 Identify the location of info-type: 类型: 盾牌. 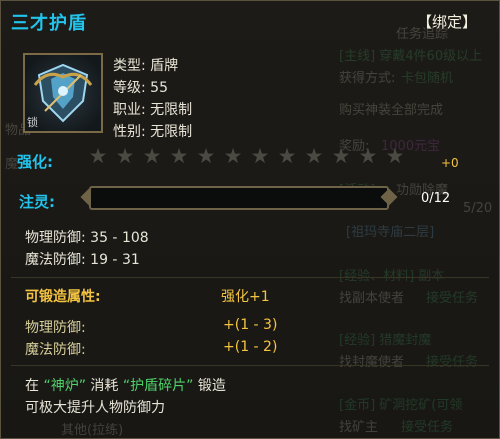
(145, 65).